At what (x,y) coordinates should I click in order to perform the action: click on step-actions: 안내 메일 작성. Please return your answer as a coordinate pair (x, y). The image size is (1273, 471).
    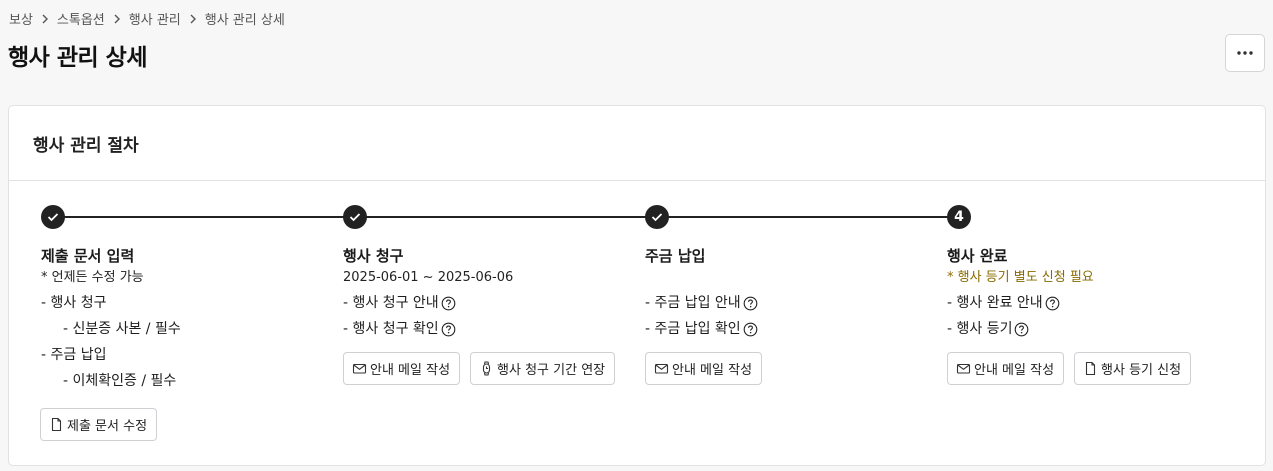
    Looking at the image, I should click on (790, 368).